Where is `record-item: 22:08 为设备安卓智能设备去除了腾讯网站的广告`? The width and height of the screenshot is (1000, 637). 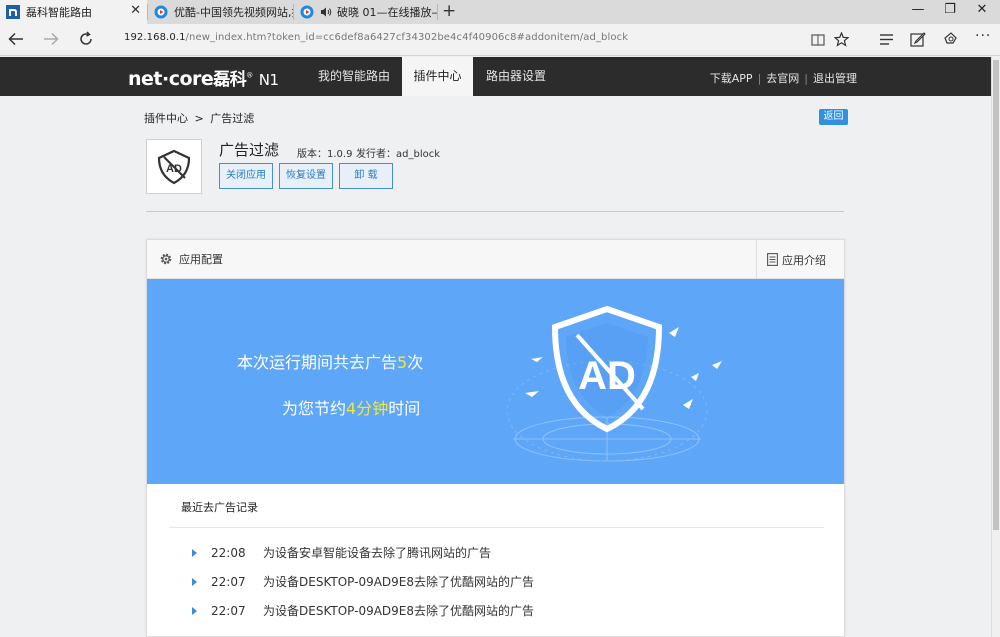 record-item: 22:08 为设备安卓智能设备去除了腾讯网站的广告 is located at coordinates (341, 552).